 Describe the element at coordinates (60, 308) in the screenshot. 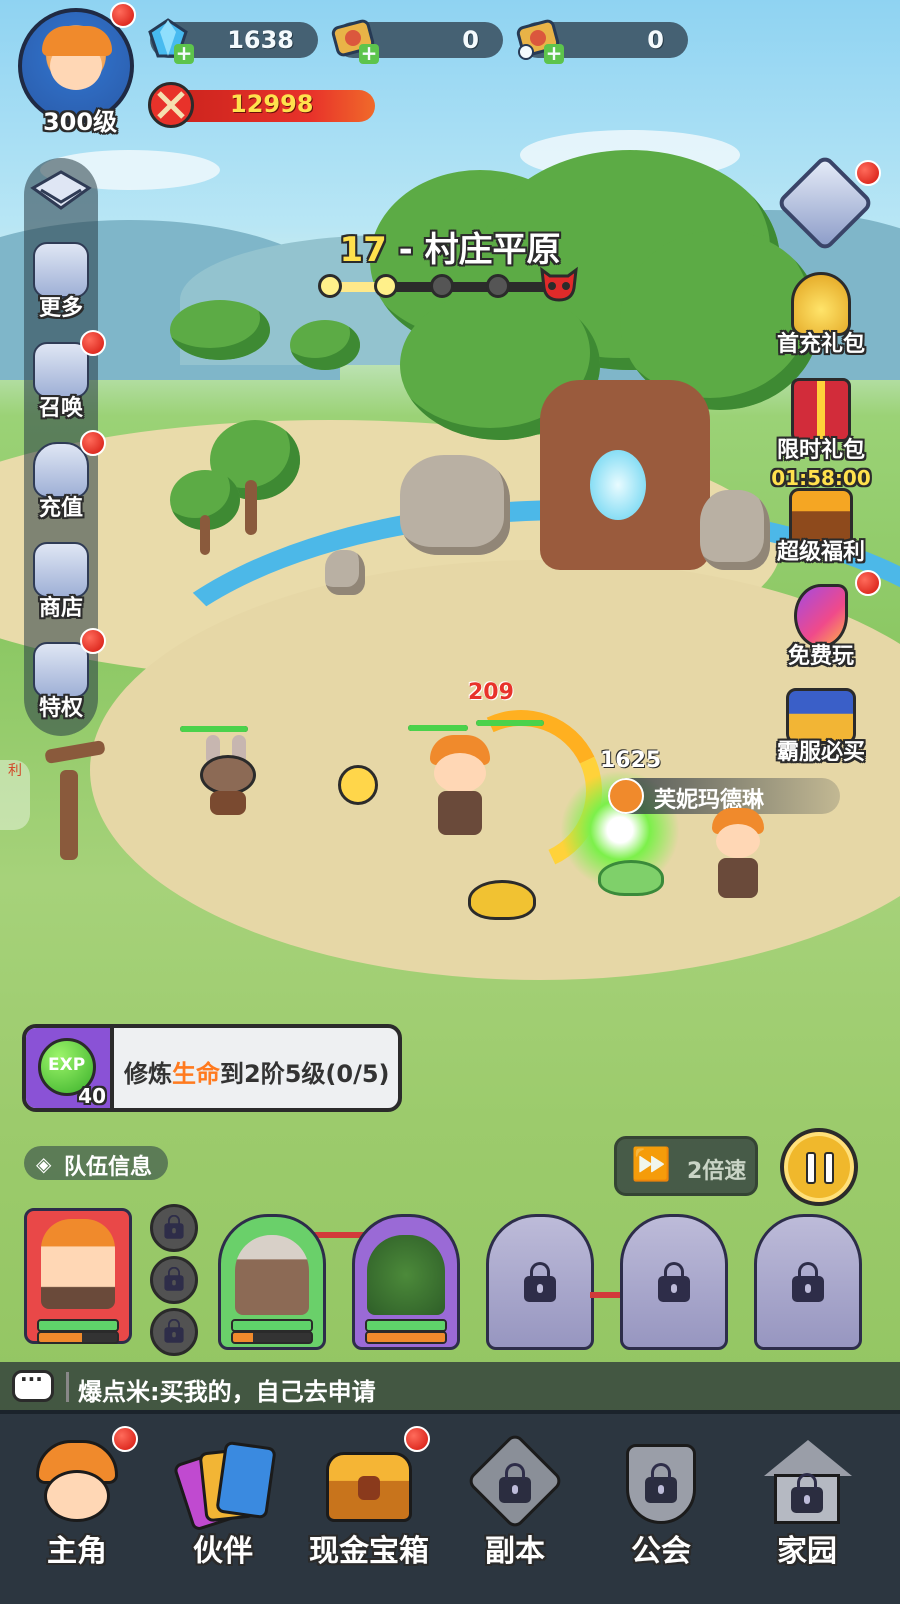

I see `menu-label-more: 更多` at that location.